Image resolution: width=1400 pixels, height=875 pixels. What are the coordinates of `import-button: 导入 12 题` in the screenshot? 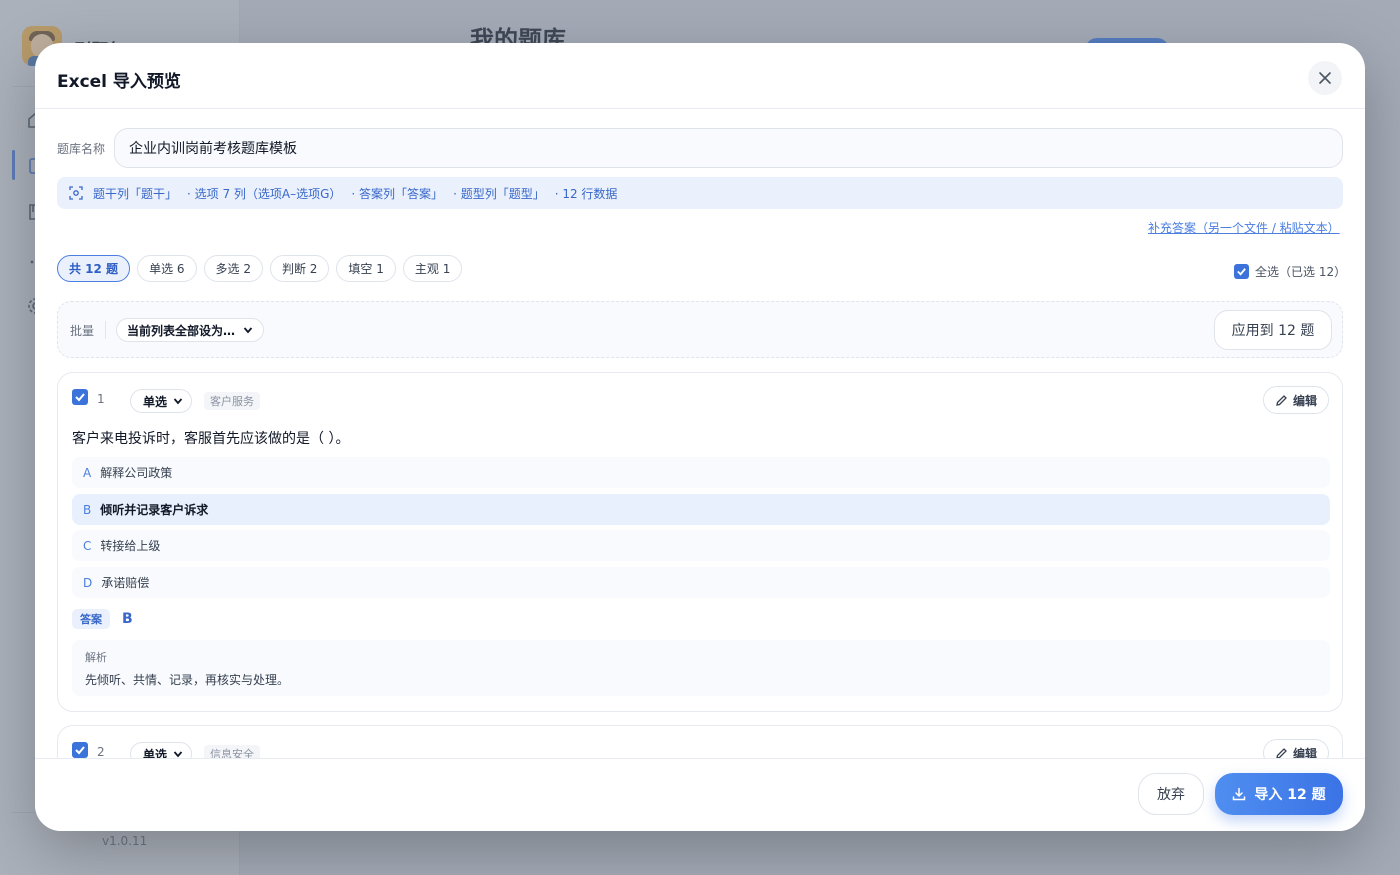 It's located at (1279, 794).